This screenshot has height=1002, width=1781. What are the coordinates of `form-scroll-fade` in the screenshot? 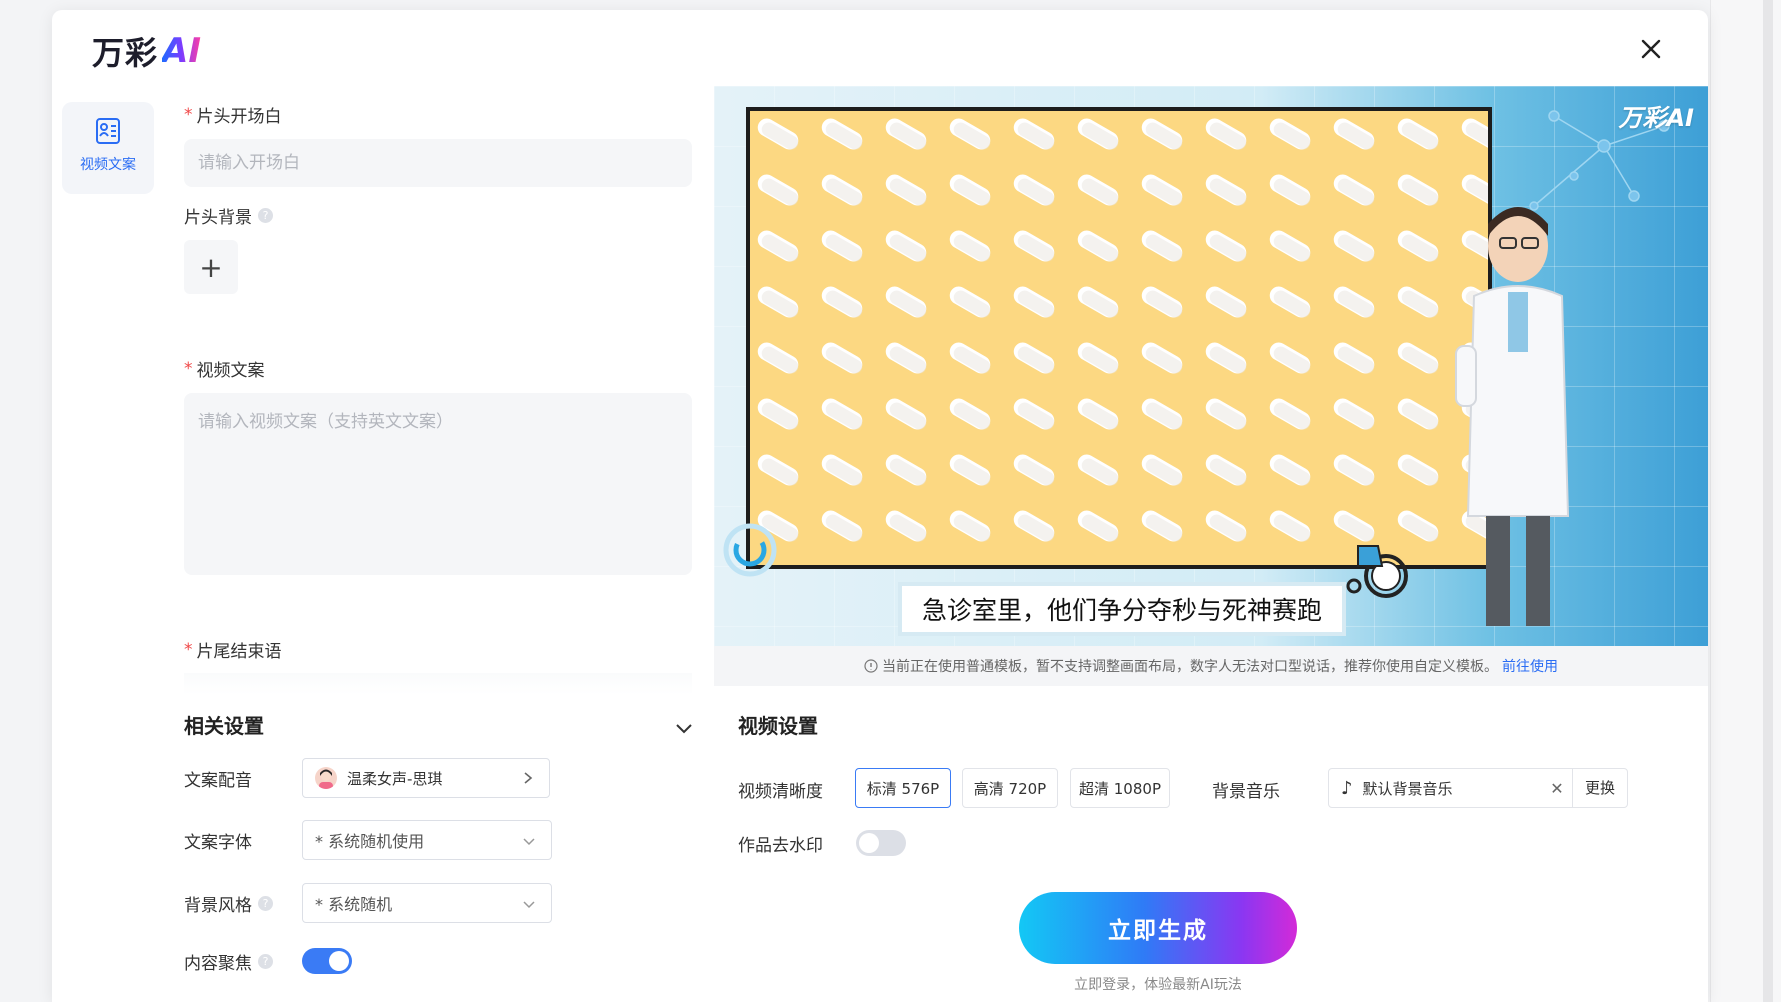 It's located at (438, 684).